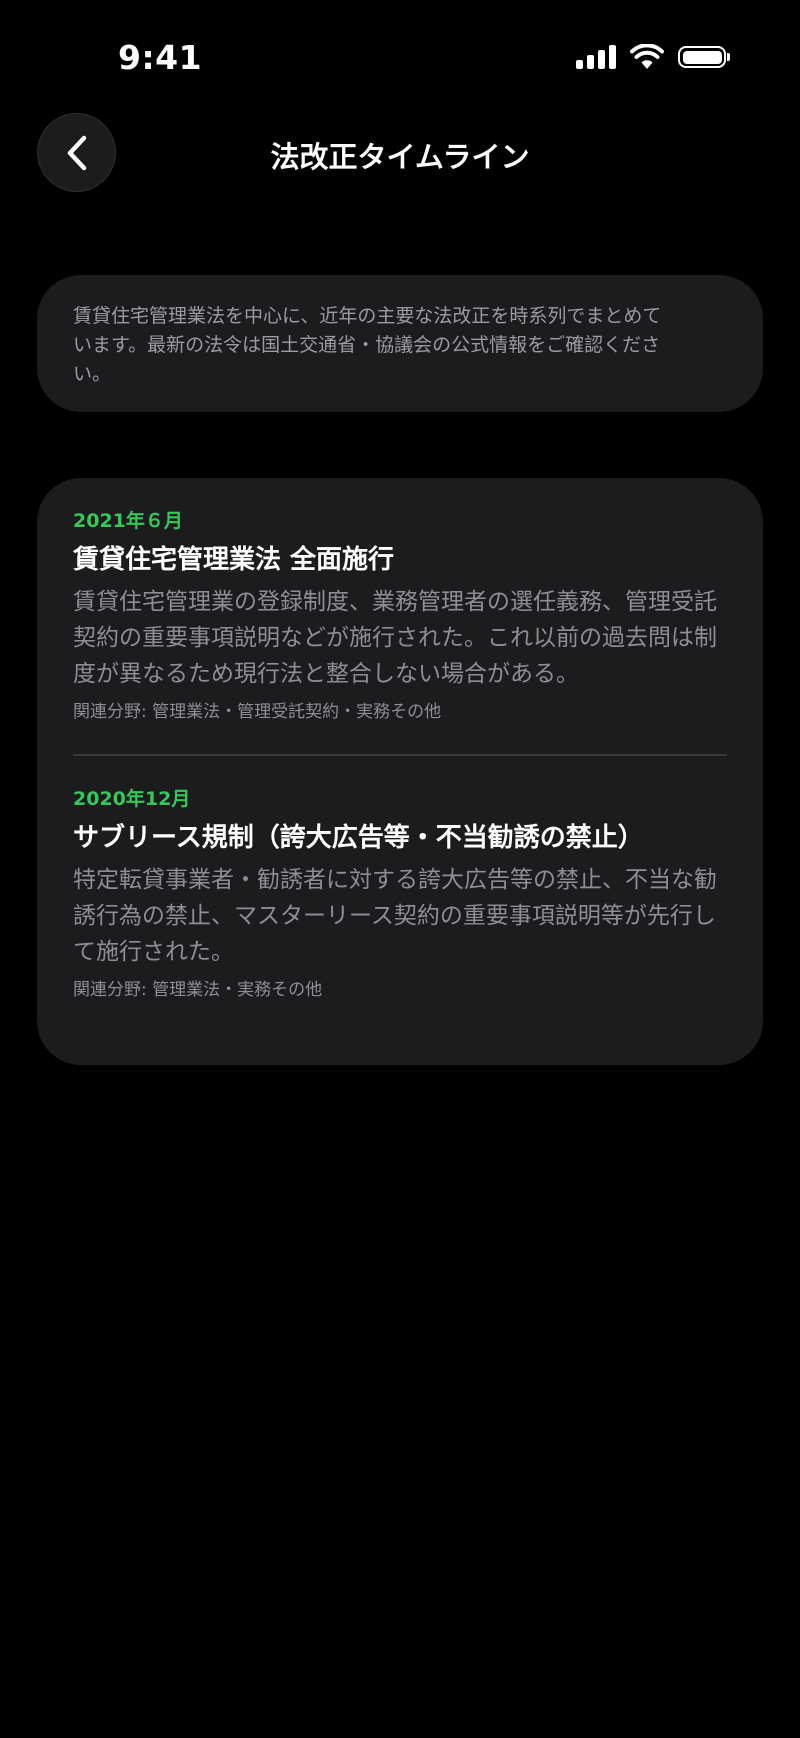  I want to click on entry-related-fields: 関連分野: 管理業法・管理受託契約・実務その他, so click(257, 712).